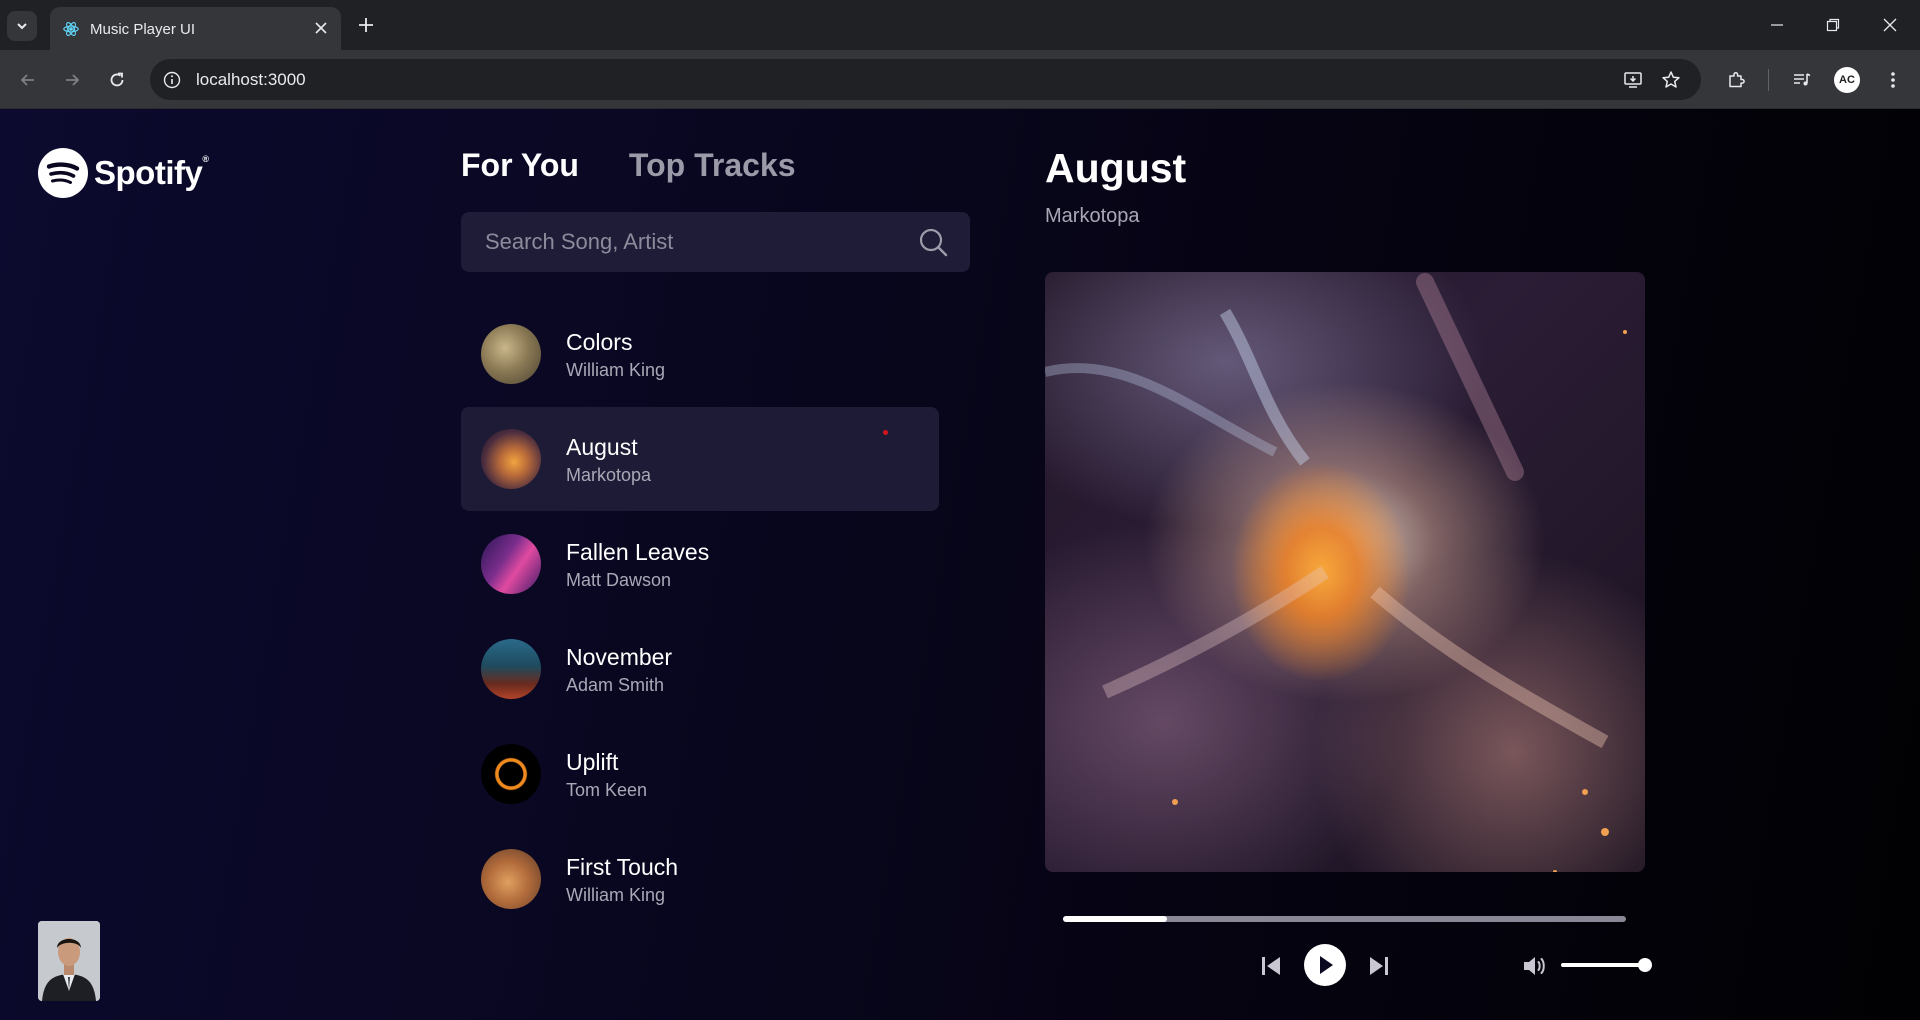 The width and height of the screenshot is (1920, 1020). I want to click on nav-tabs: For You Top Tracks, so click(628, 165).